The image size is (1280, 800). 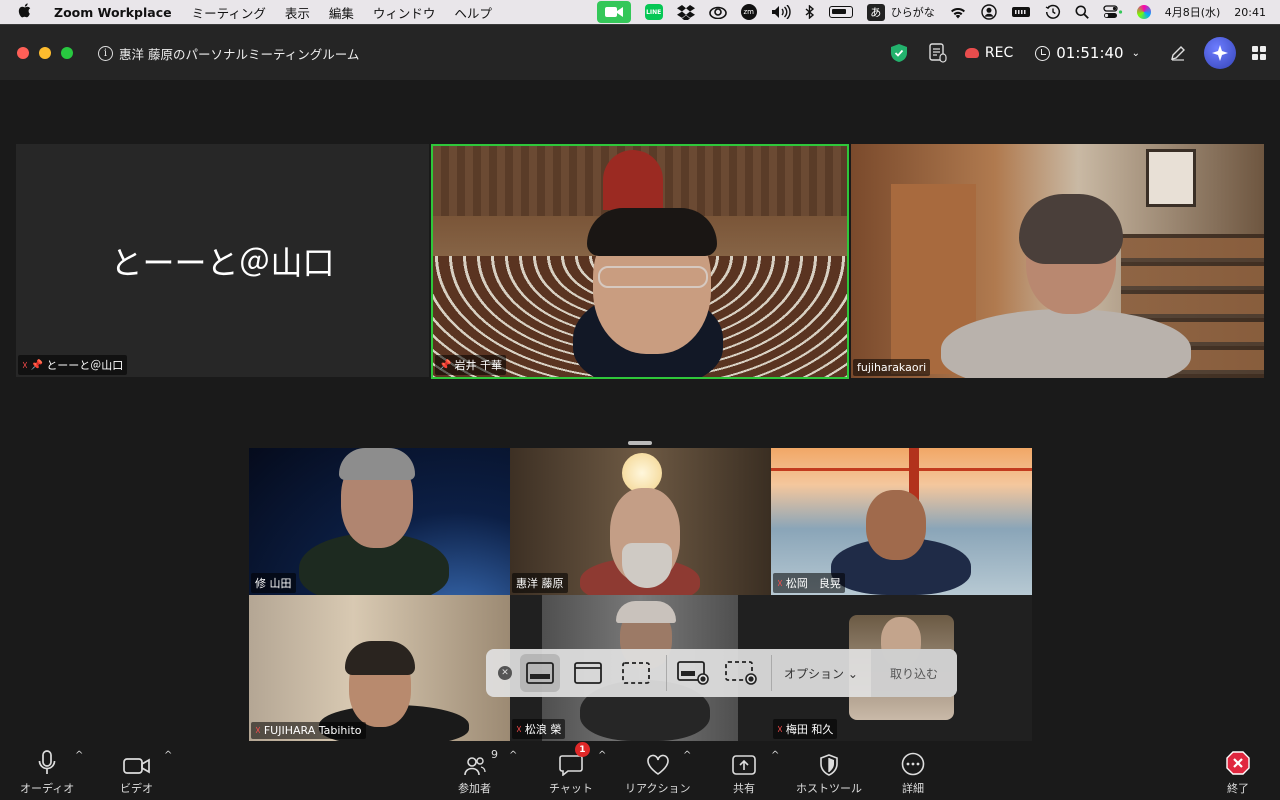 I want to click on selection-icon, so click(x=636, y=673).